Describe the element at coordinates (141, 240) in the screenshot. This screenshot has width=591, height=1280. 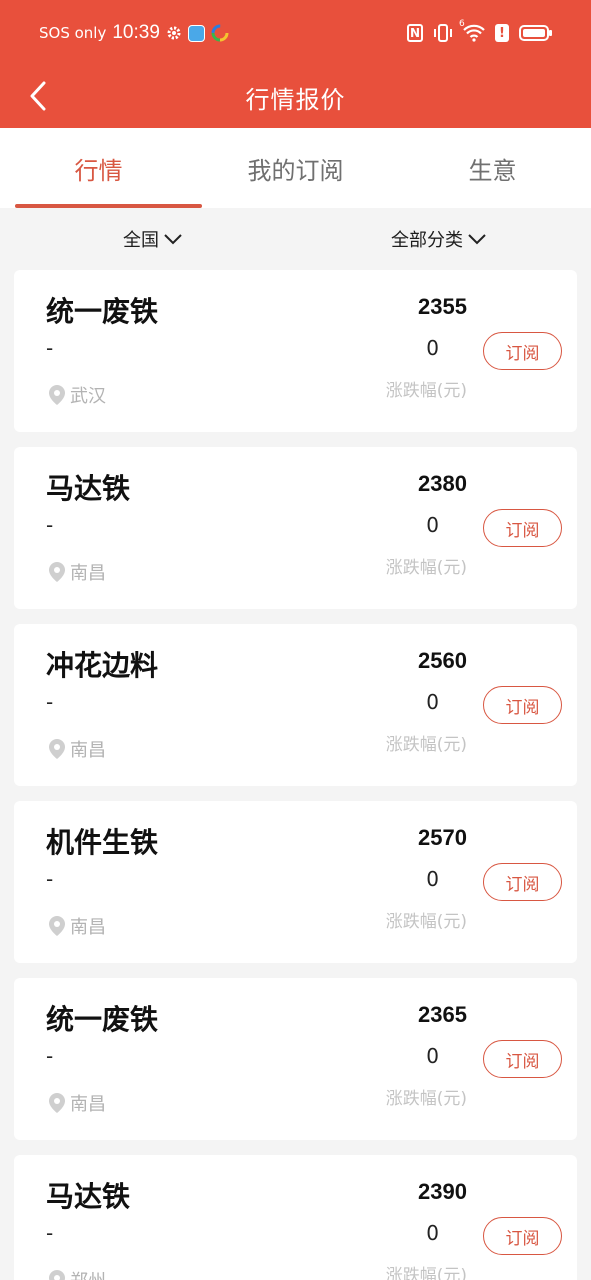
I see `region-filter-label: 全国` at that location.